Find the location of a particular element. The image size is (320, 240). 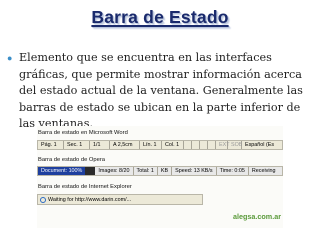

word-cell: Col. 1 is located at coordinates (173, 145).